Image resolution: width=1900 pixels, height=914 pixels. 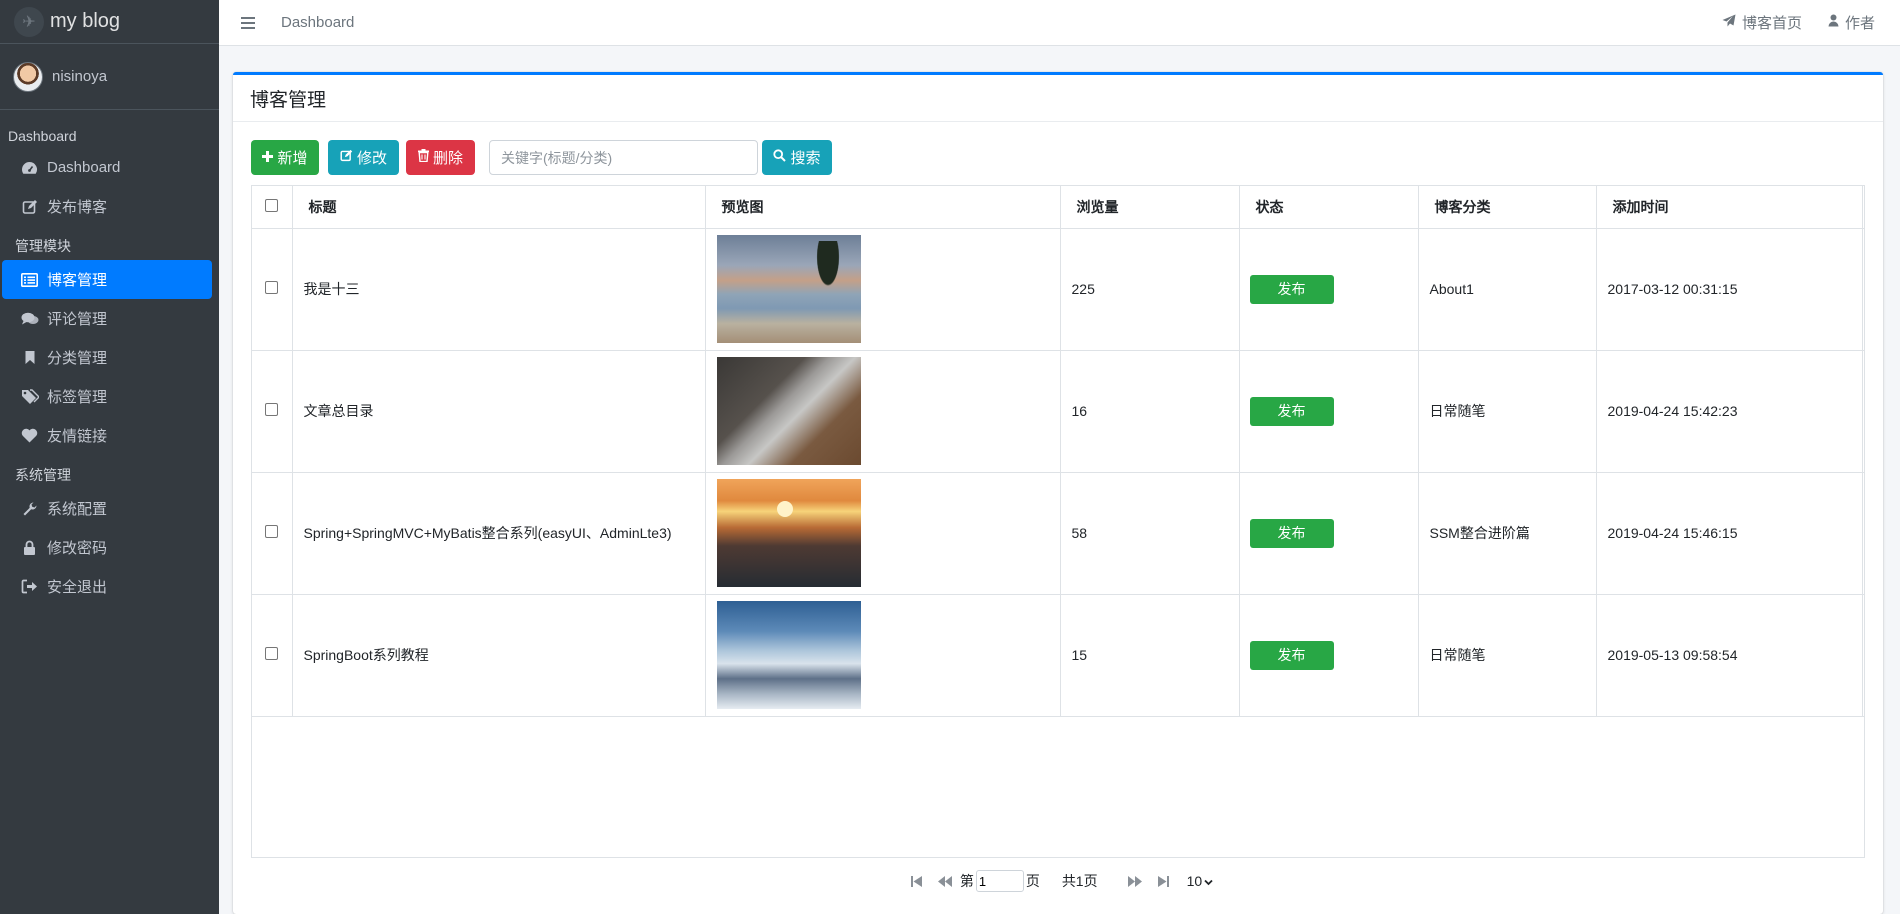 What do you see at coordinates (43, 246) in the screenshot?
I see `nav-header-management: 管理模块` at bounding box center [43, 246].